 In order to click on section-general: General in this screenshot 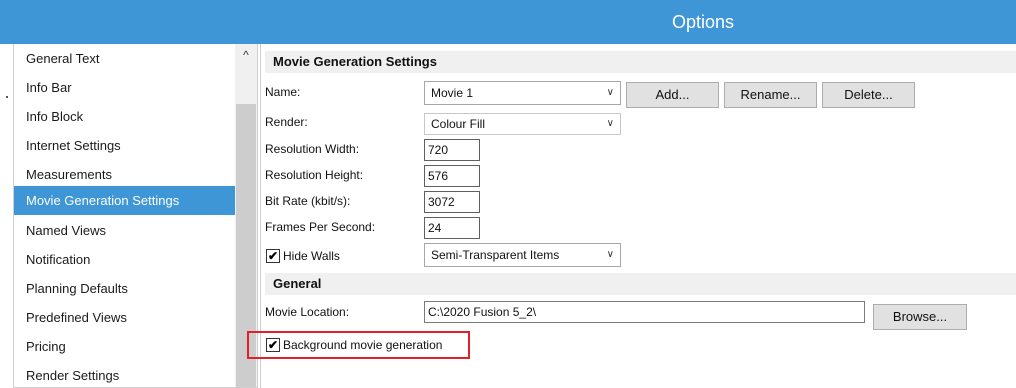, I will do `click(640, 284)`.